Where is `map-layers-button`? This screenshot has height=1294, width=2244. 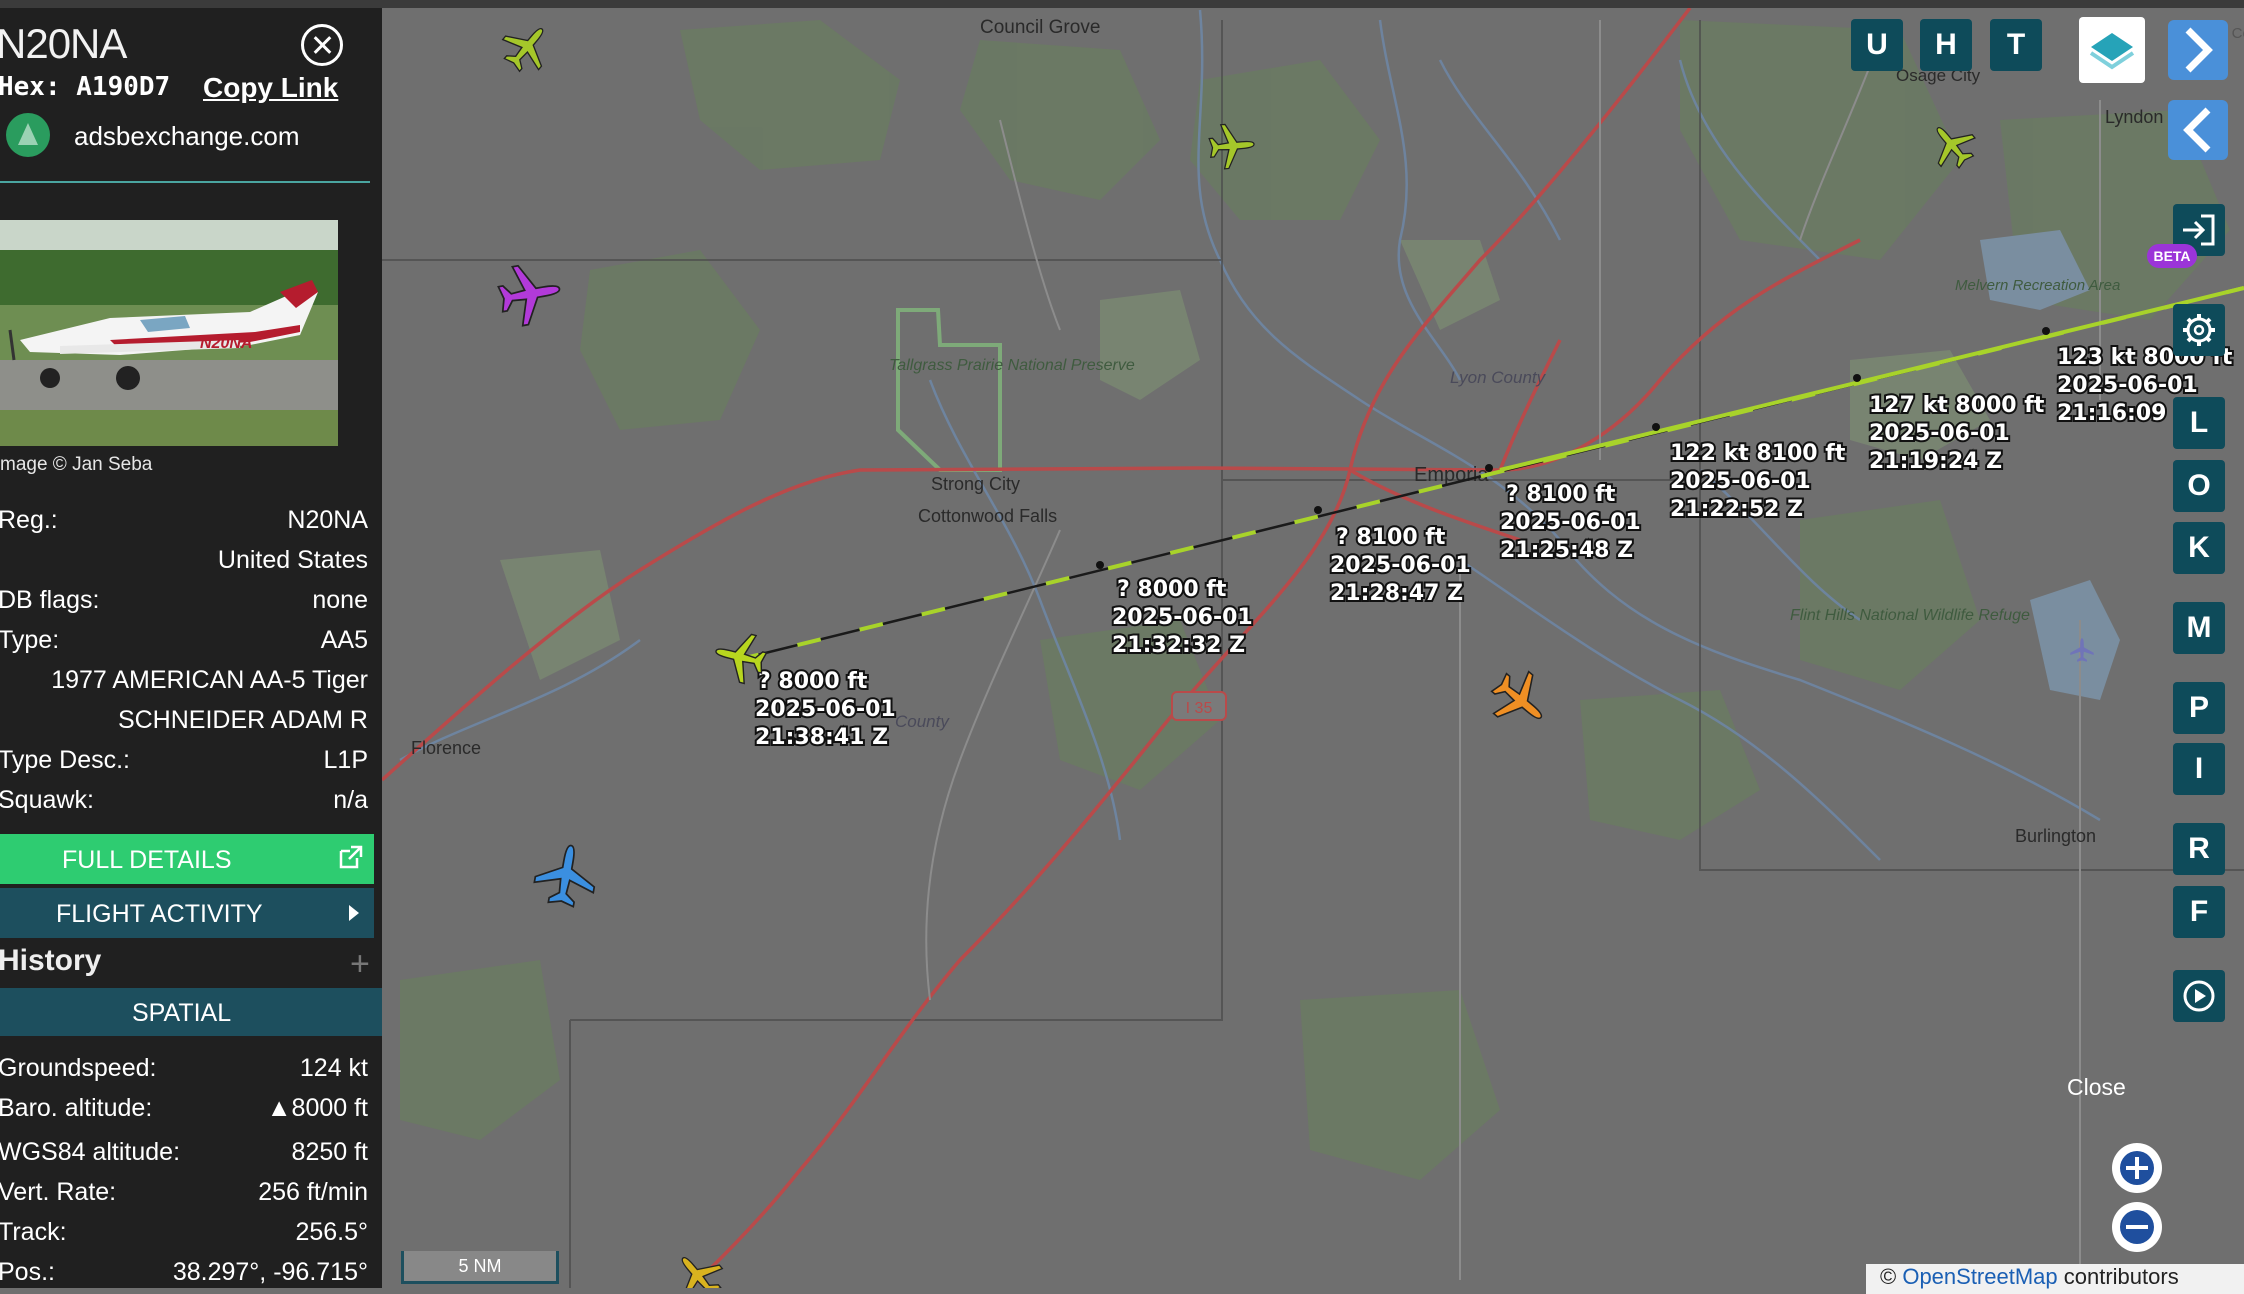
map-layers-button is located at coordinates (2112, 50).